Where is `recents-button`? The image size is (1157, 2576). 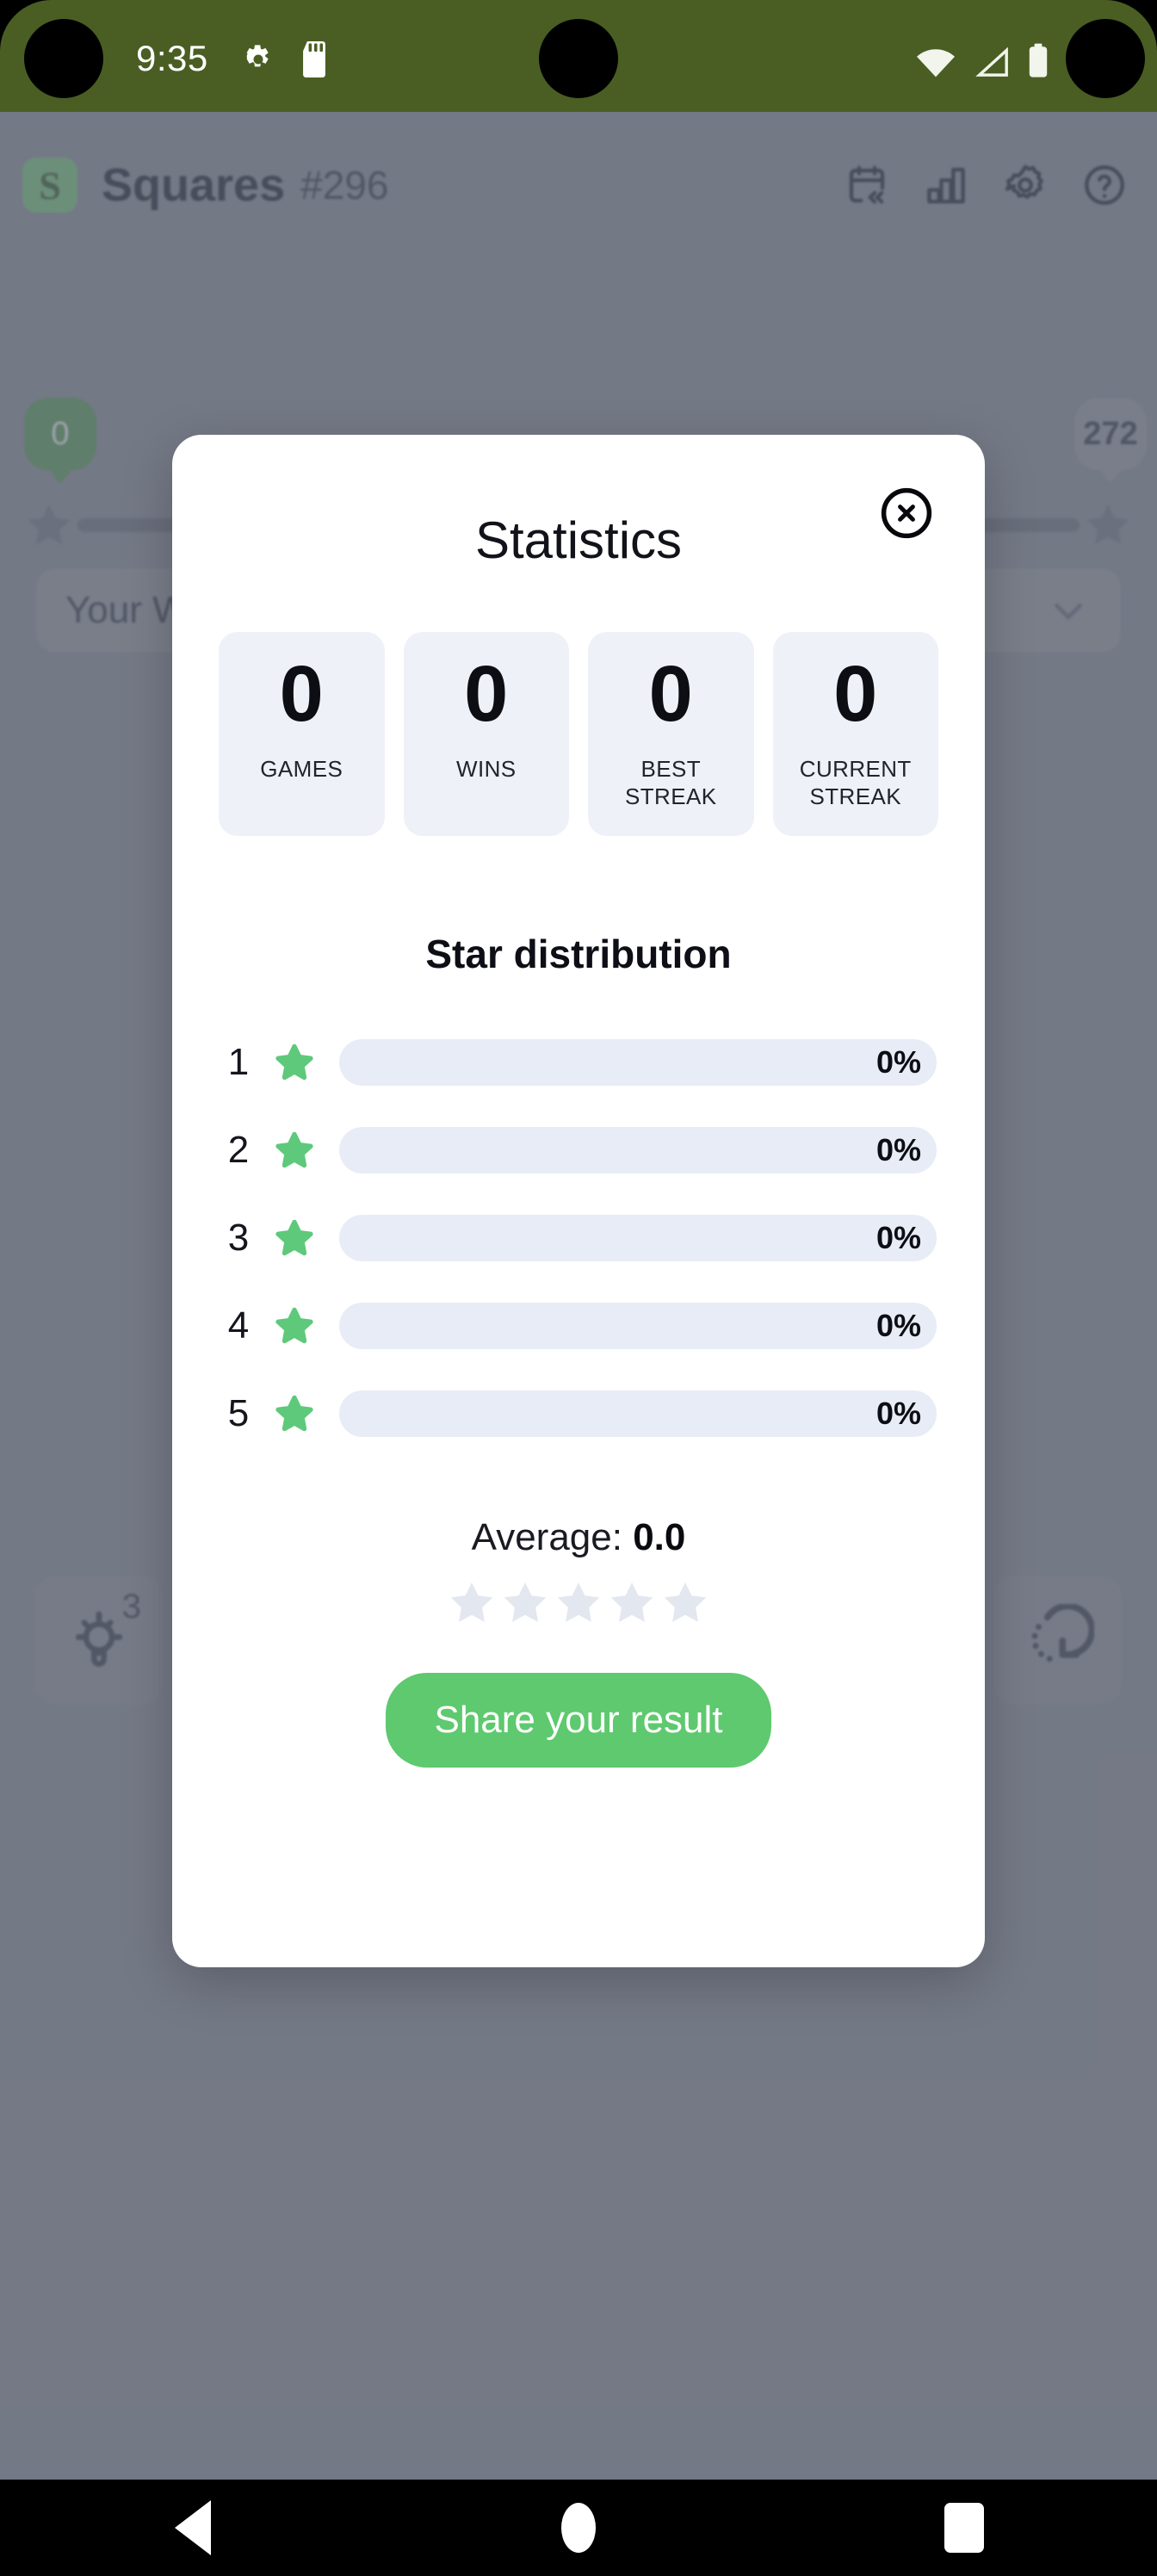 recents-button is located at coordinates (964, 2528).